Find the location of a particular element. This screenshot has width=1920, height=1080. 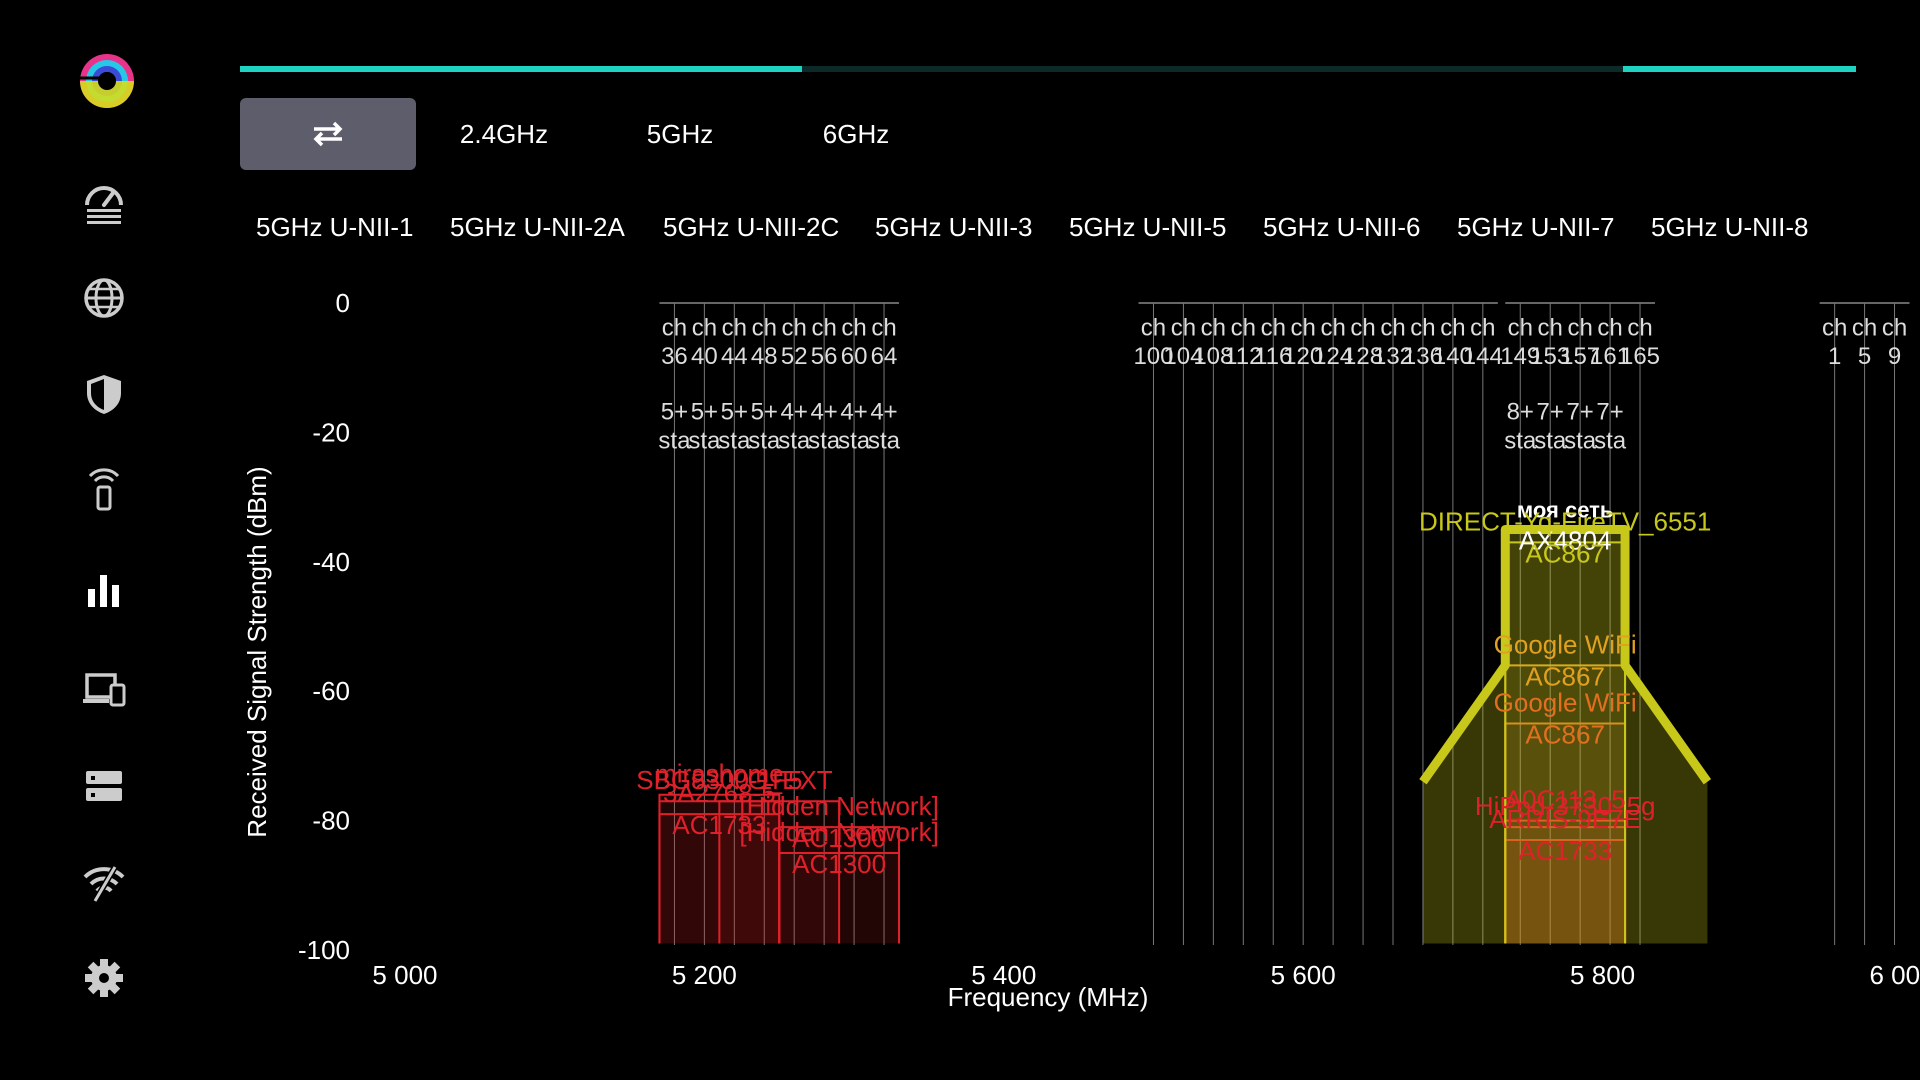

channel-number: 5 is located at coordinates (1864, 356).